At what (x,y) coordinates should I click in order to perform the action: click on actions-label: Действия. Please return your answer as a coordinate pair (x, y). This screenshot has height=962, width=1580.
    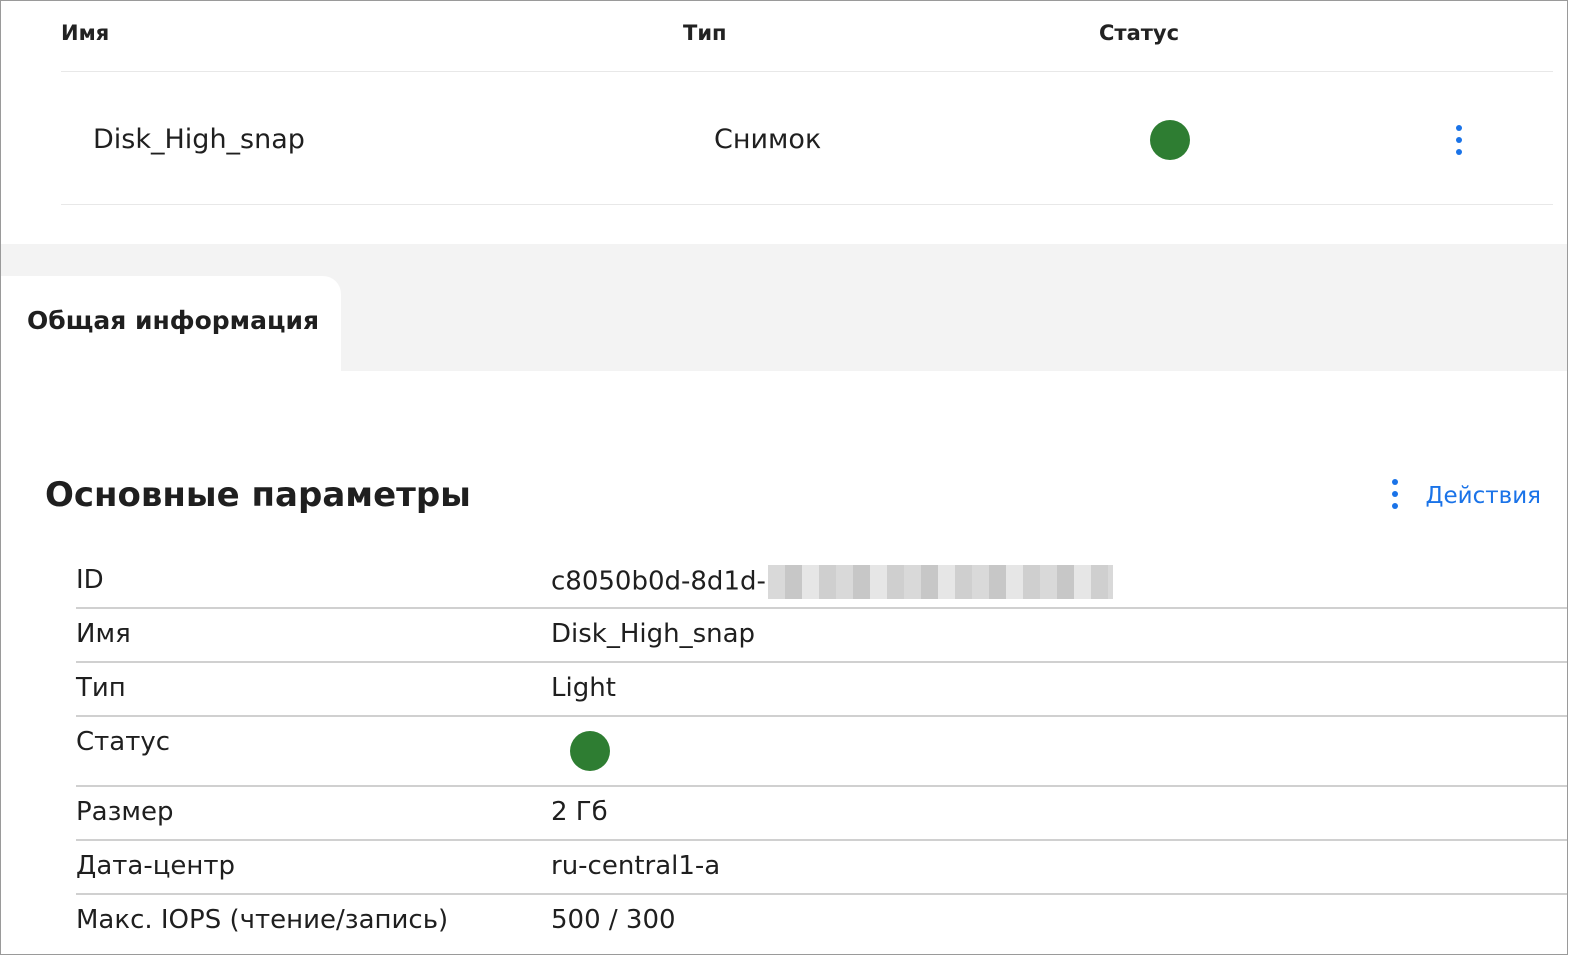
    Looking at the image, I should click on (1483, 496).